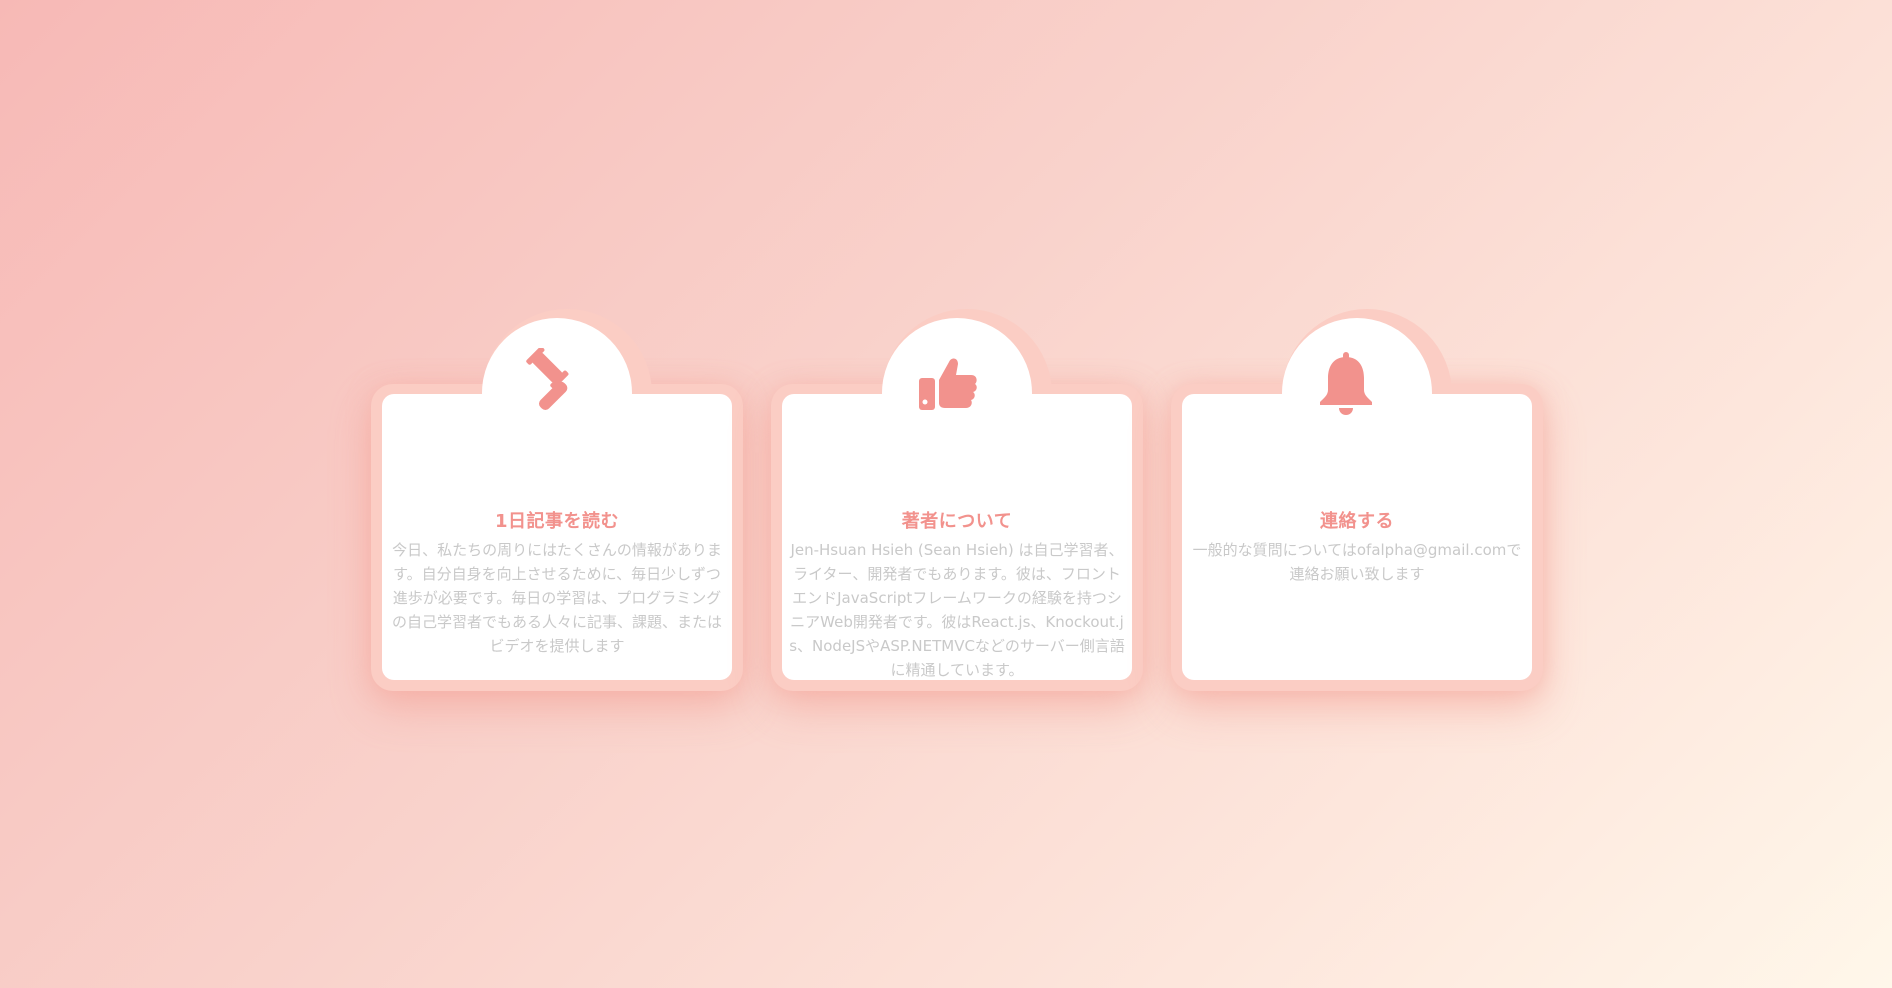  I want to click on bell-icon, so click(1346, 383).